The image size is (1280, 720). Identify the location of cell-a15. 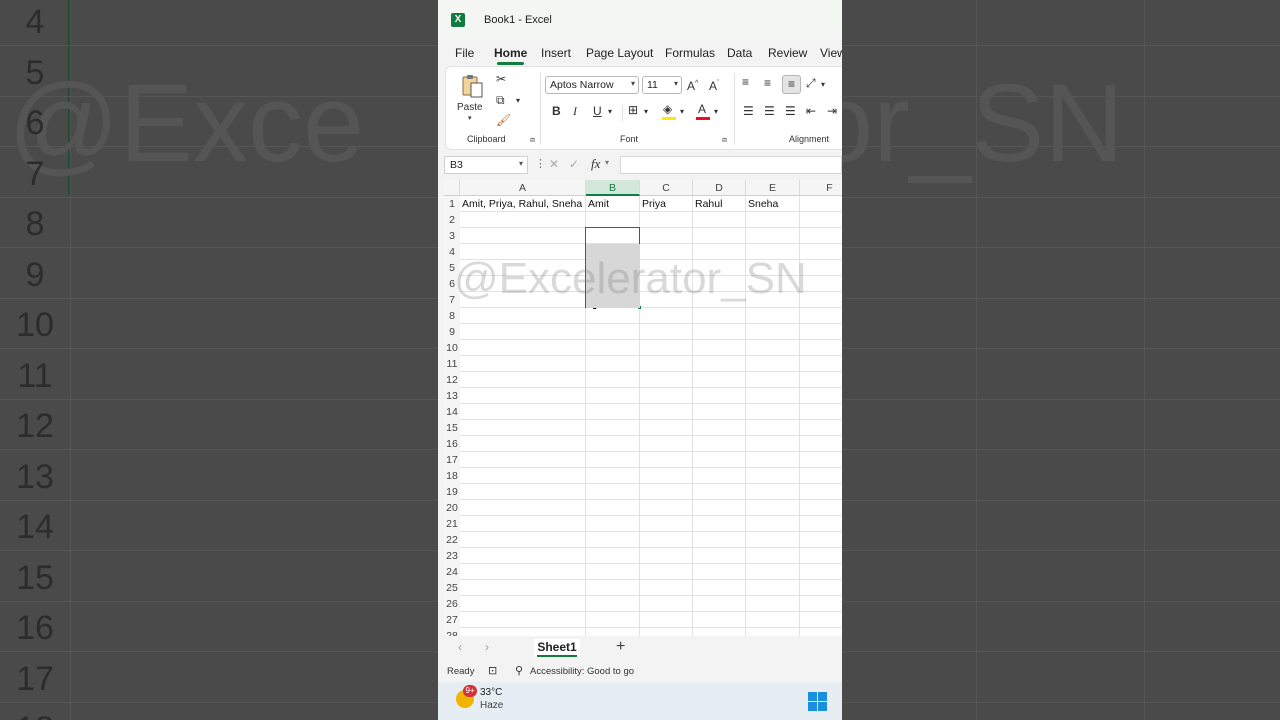
(523, 428).